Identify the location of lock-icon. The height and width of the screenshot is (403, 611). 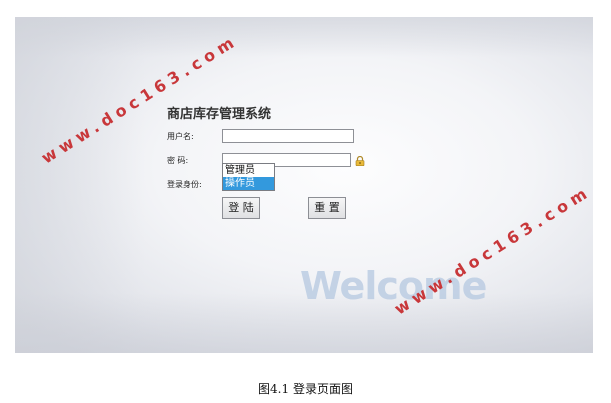
(360, 161).